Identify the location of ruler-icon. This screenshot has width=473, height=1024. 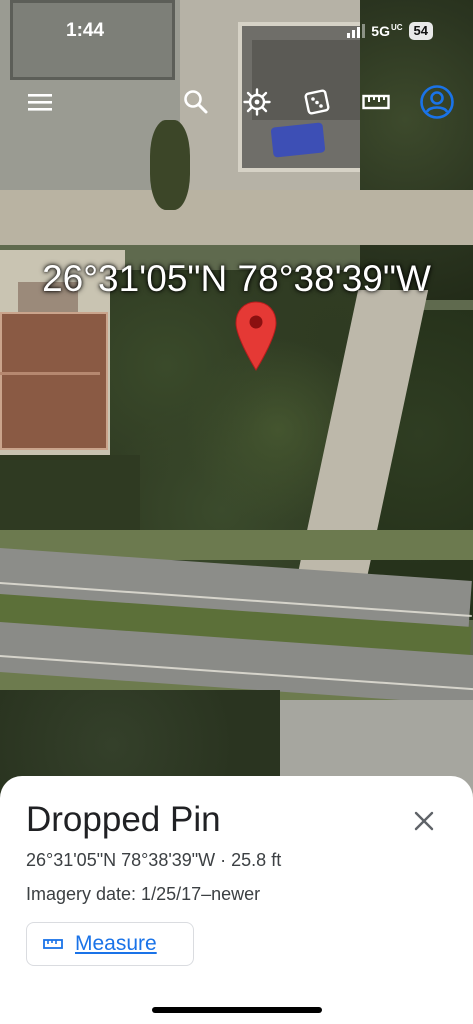
(53, 944).